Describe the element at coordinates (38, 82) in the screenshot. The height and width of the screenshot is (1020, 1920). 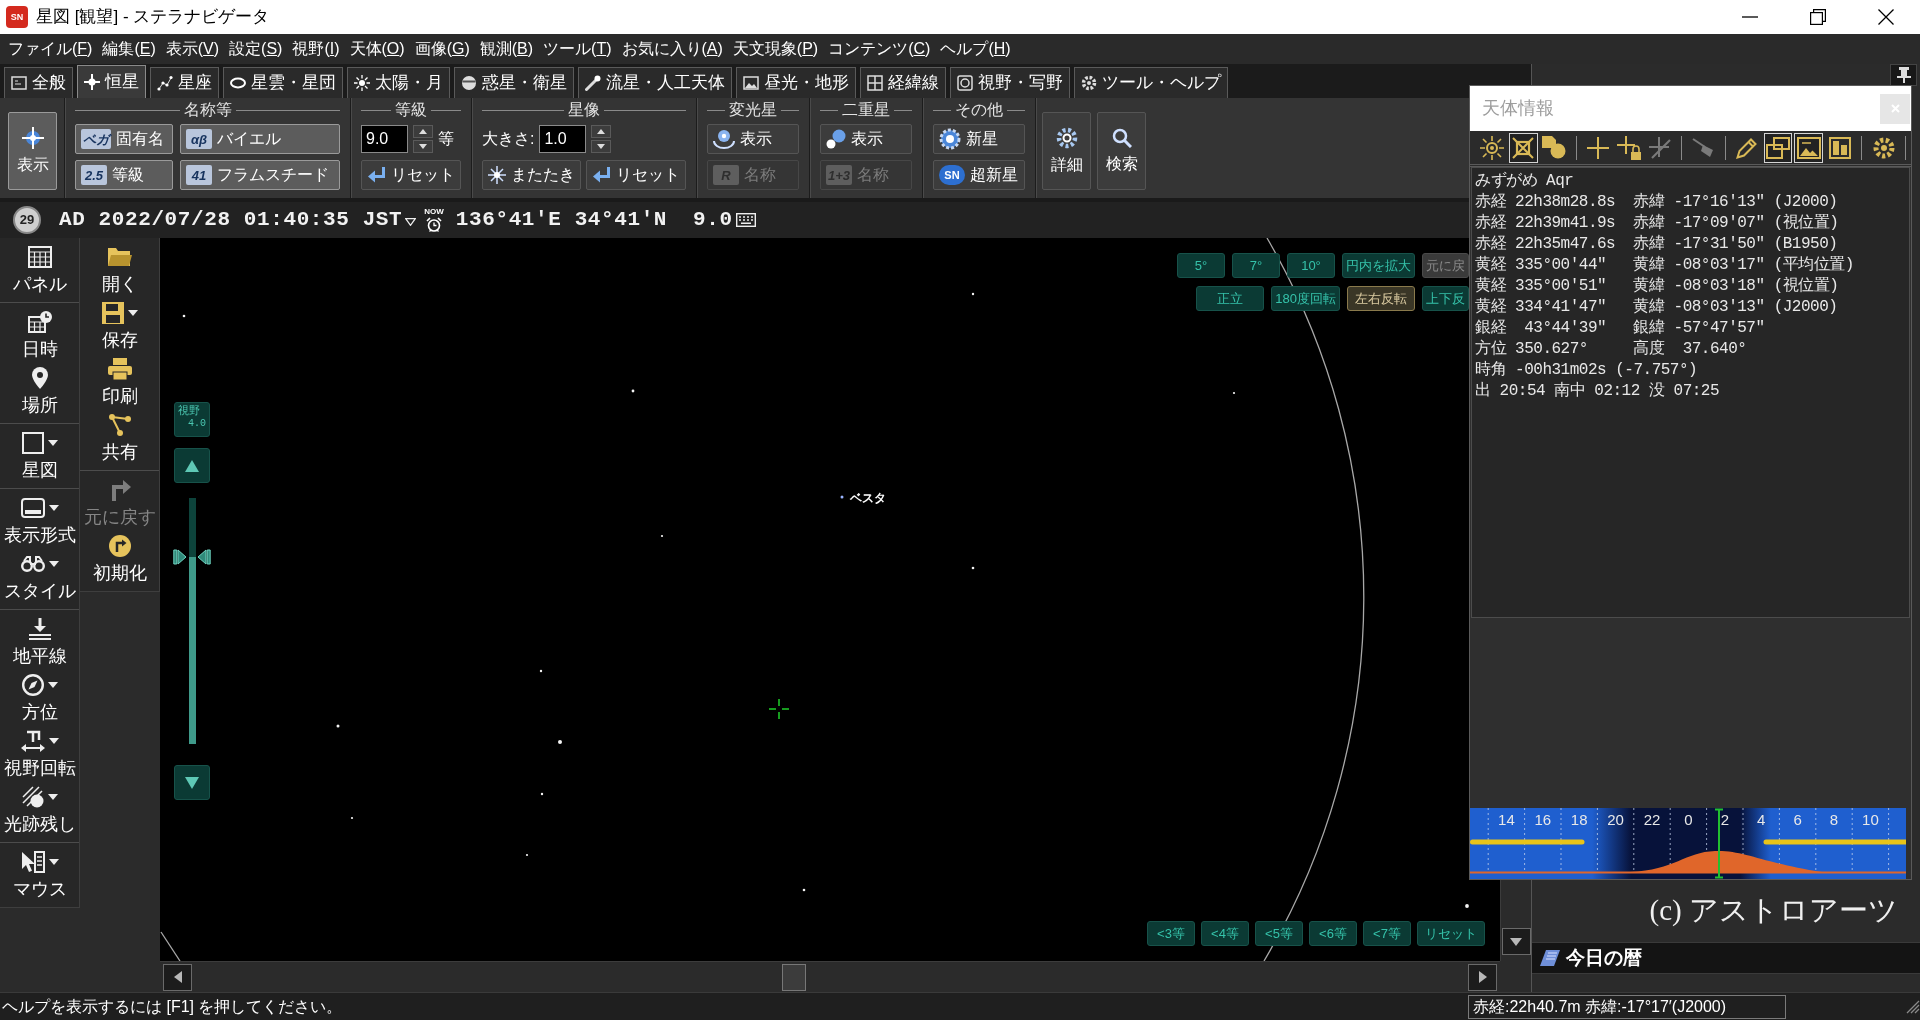
I see `tab: 全般` at that location.